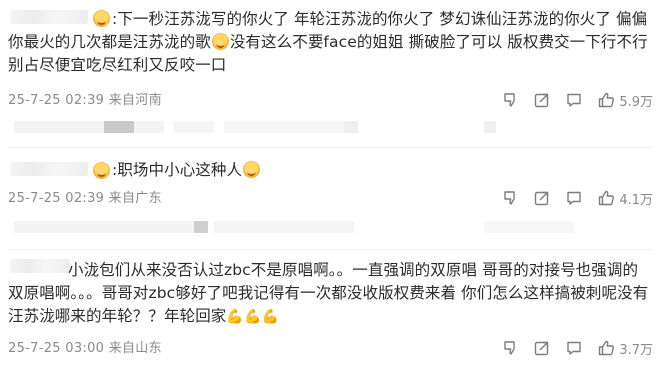  I want to click on comment-time: 25-7-25 03:00, so click(56, 348).